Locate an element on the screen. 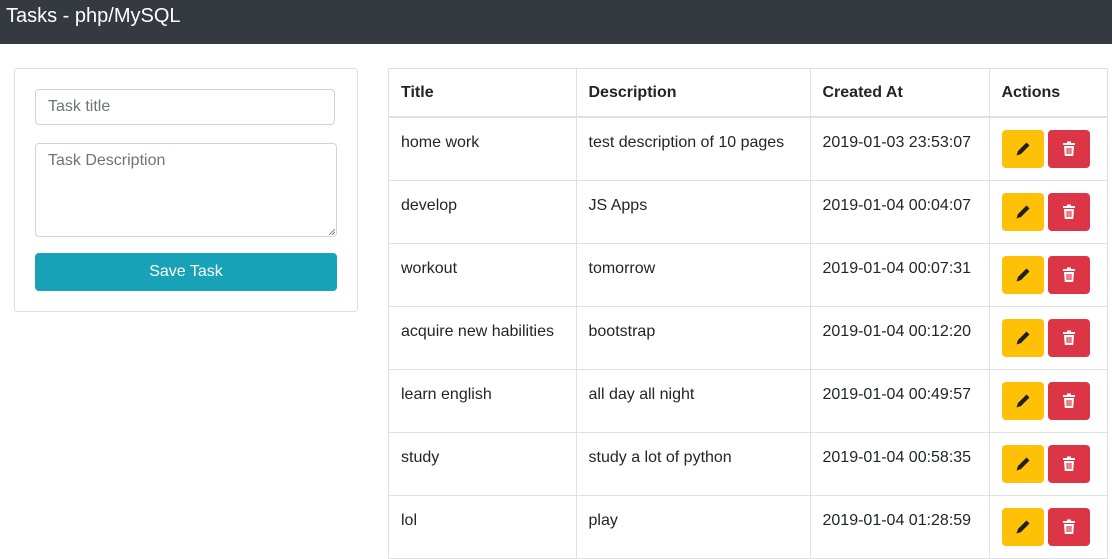 This screenshot has width=1112, height=559. column-header-actions: Actions is located at coordinates (1048, 93).